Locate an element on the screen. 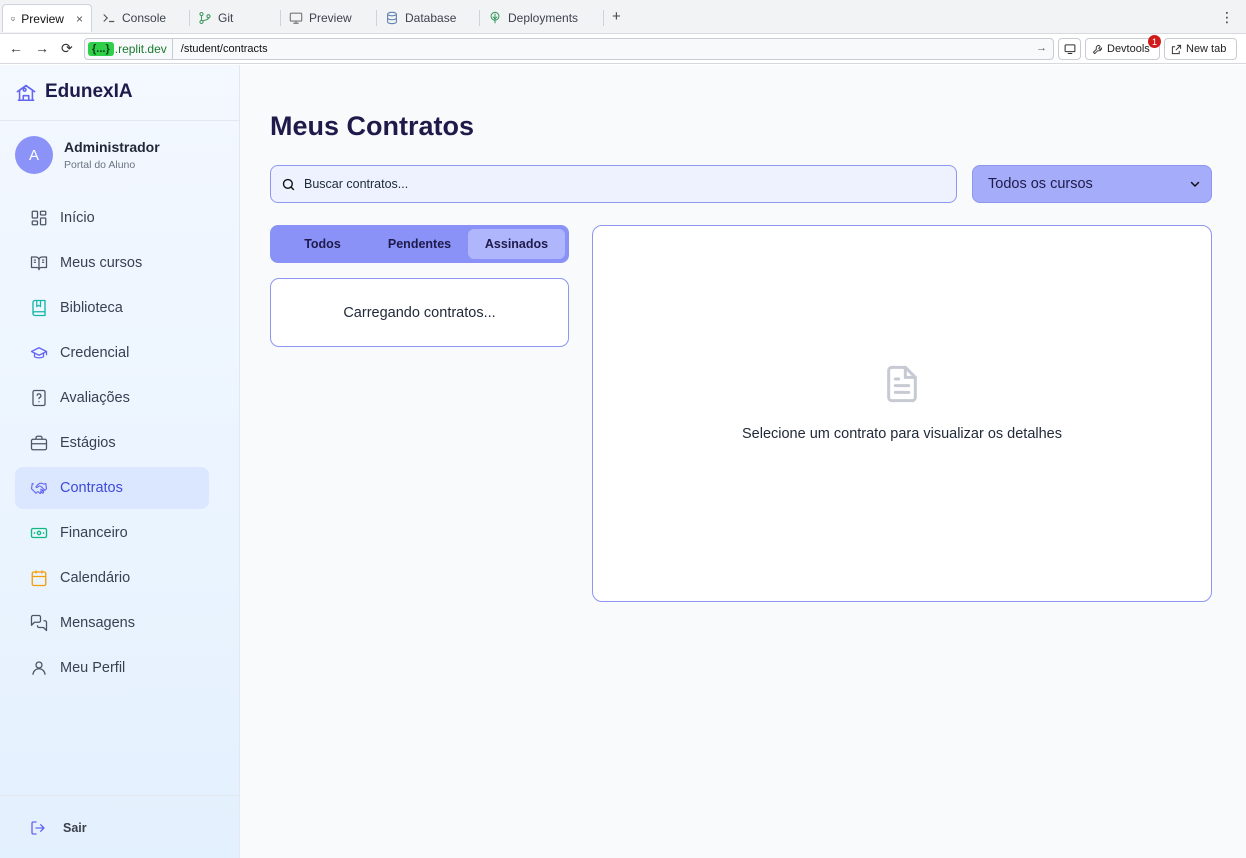  tab-git: Git is located at coordinates (235, 18).